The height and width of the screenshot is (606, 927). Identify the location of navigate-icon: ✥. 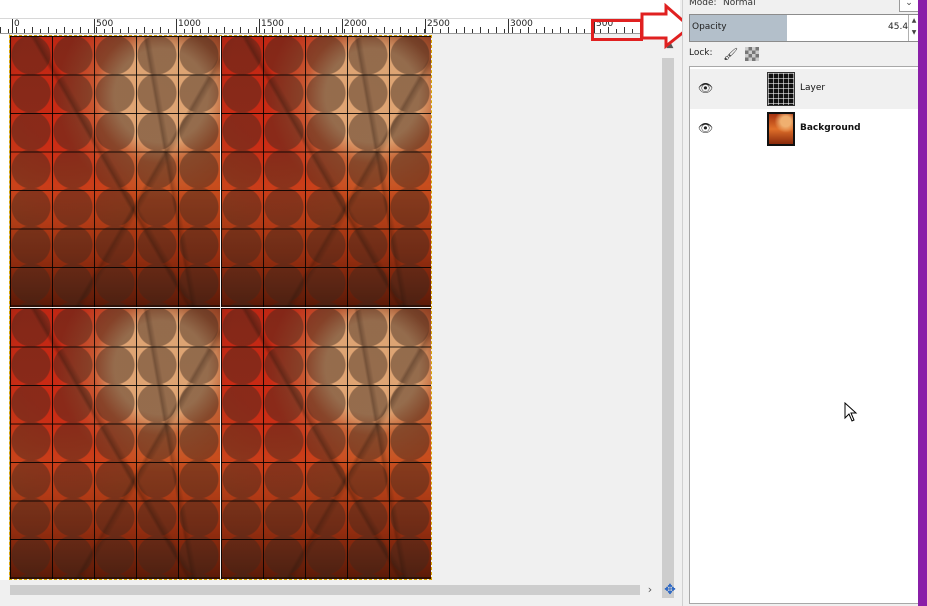
(670, 590).